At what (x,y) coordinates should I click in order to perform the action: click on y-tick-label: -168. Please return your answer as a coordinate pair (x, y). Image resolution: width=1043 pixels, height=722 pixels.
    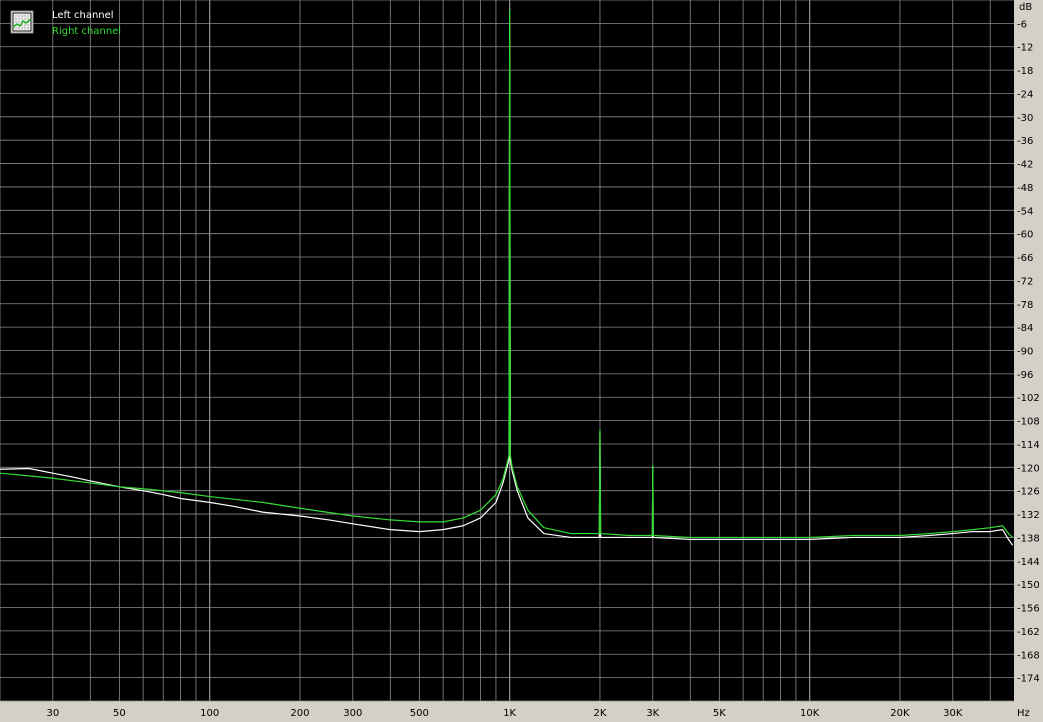
    Looking at the image, I should click on (1028, 655).